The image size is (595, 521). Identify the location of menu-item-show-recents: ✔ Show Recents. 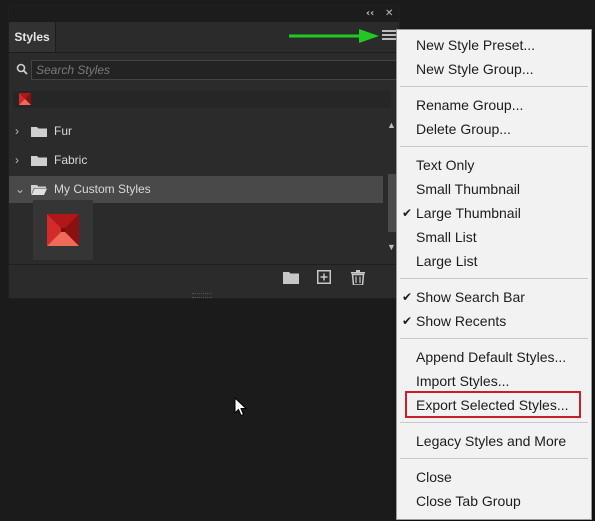
(494, 321).